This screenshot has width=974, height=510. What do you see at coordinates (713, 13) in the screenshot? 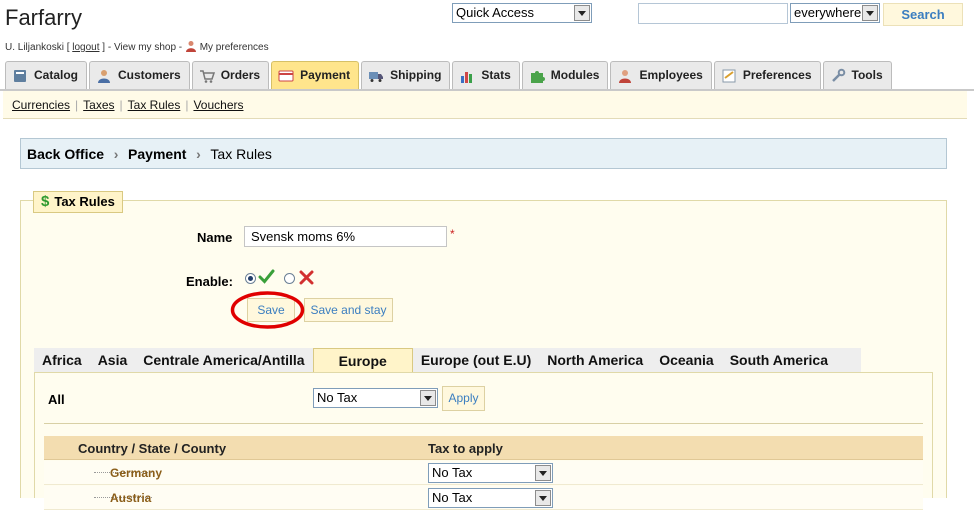
I see `search-input` at bounding box center [713, 13].